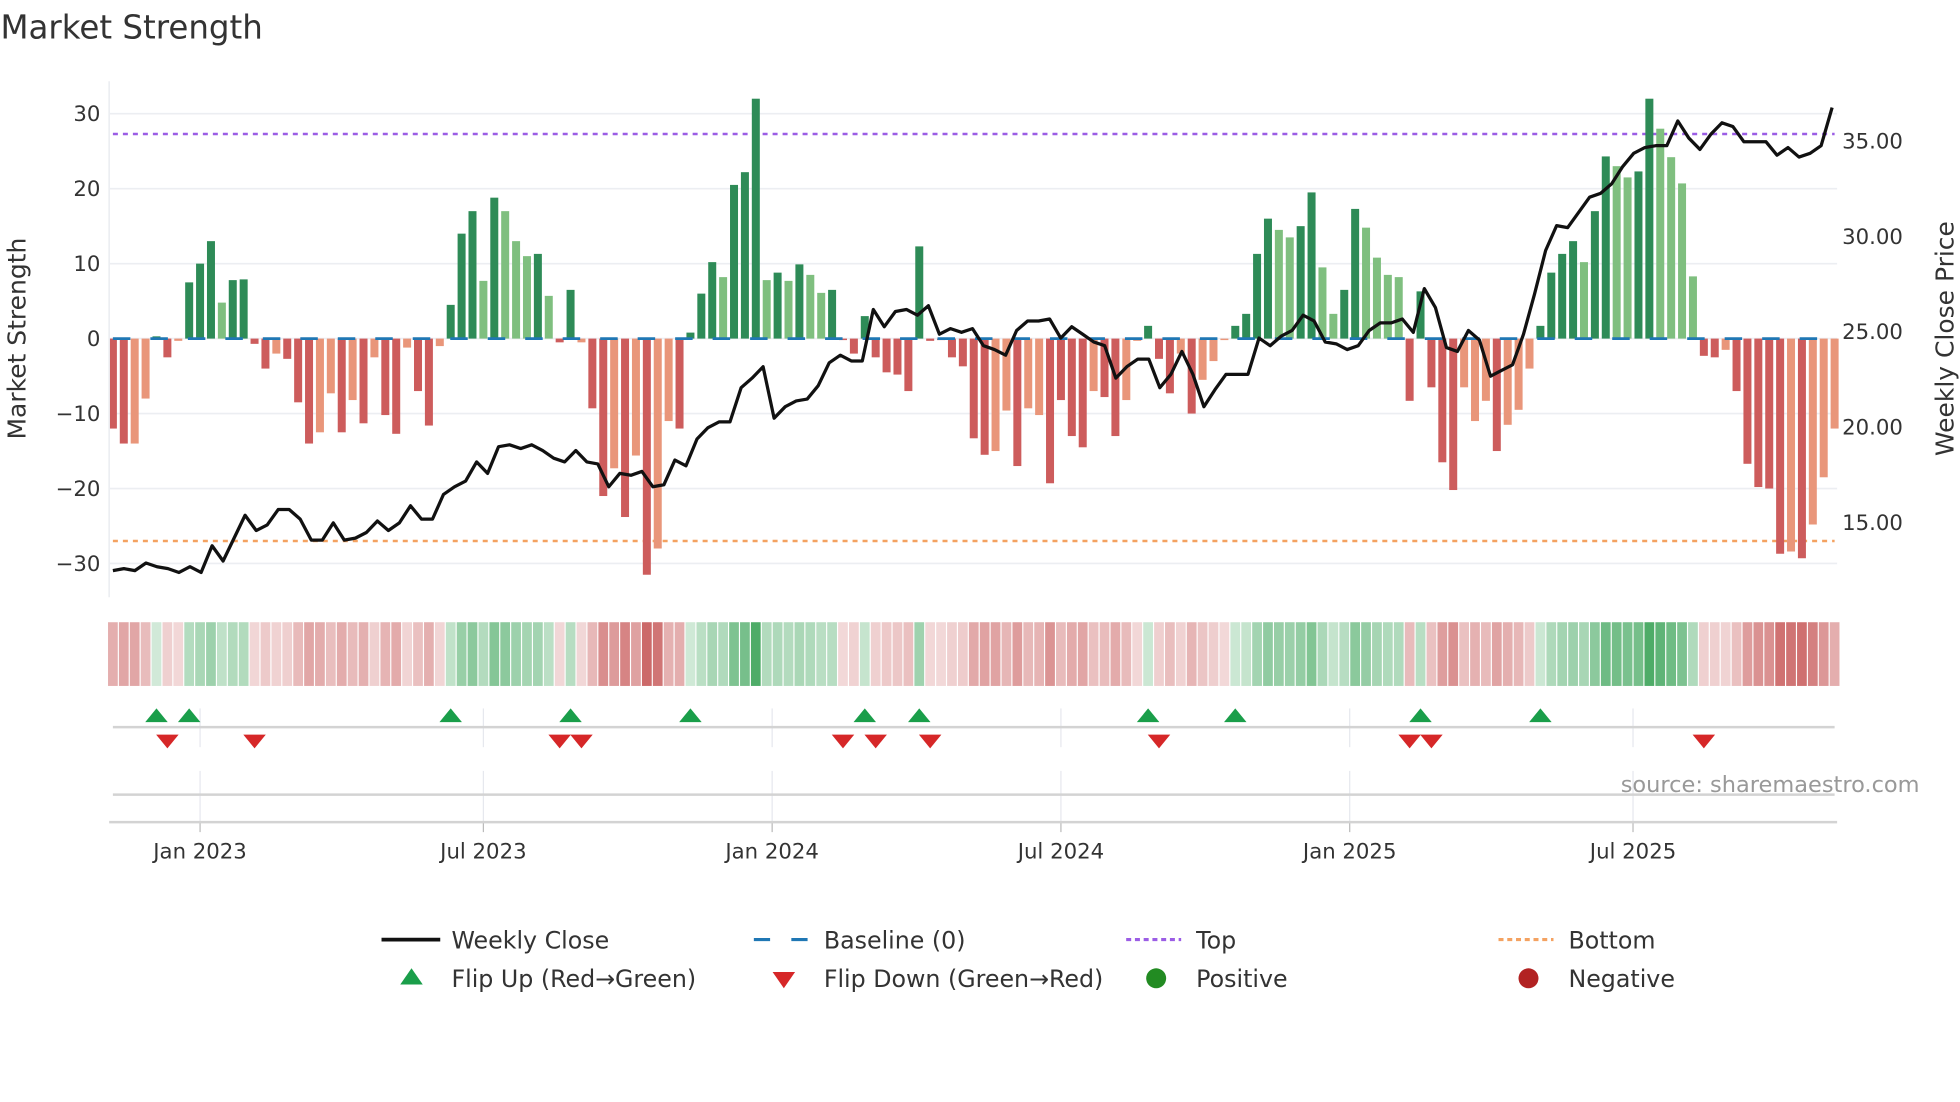  What do you see at coordinates (86, 264) in the screenshot?
I see `y-tick-label-left: 10` at bounding box center [86, 264].